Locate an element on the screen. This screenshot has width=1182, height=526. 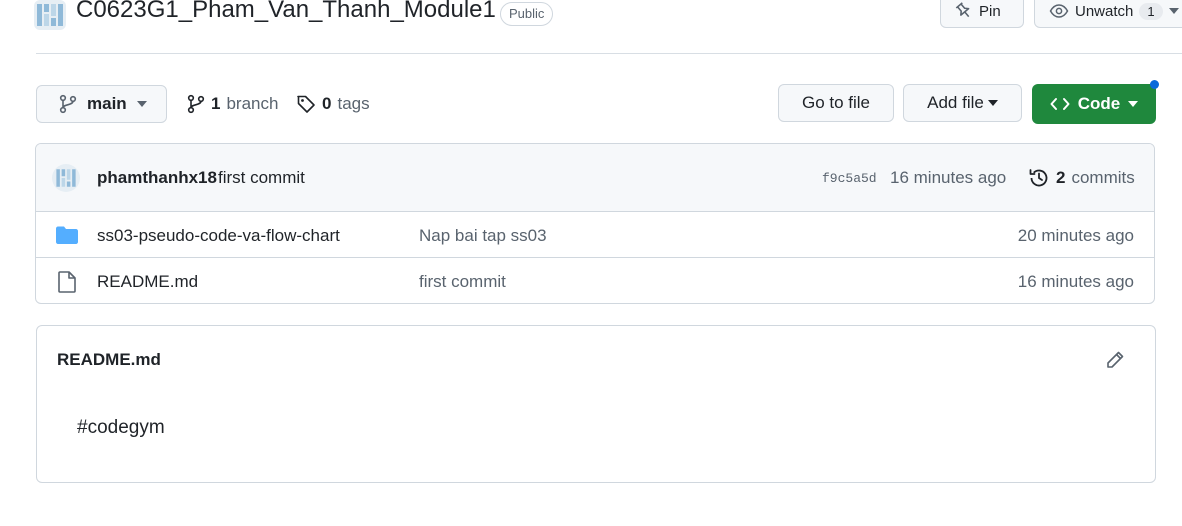
tag-word: tags is located at coordinates (353, 103).